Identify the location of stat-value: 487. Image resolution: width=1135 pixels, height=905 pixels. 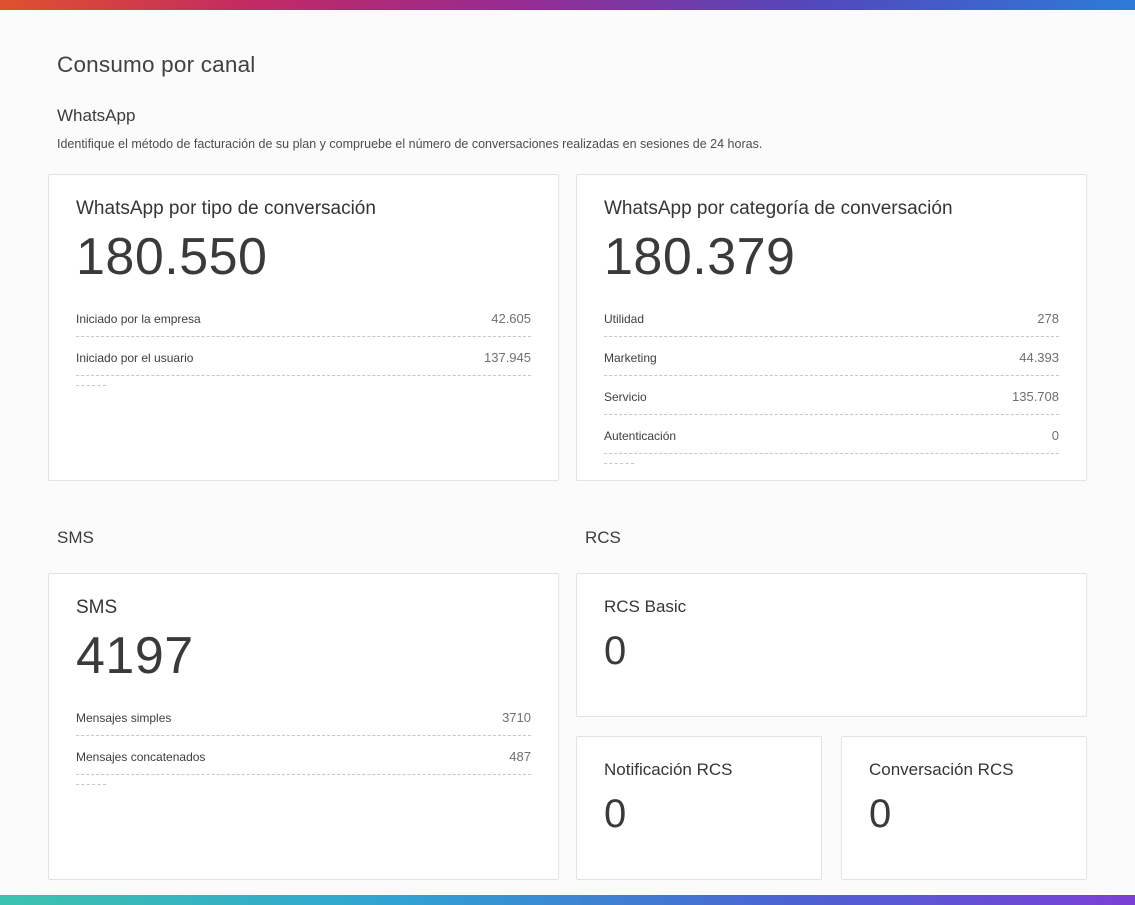
(520, 756).